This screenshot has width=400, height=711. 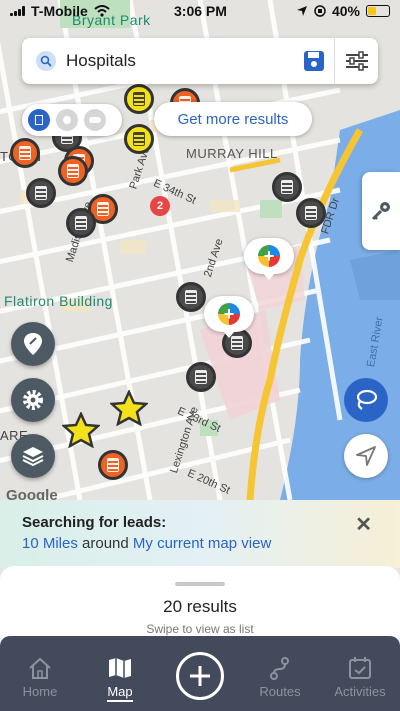 I want to click on lead-panel-subtitle: 10 Miles around My current map view, so click(x=146, y=543).